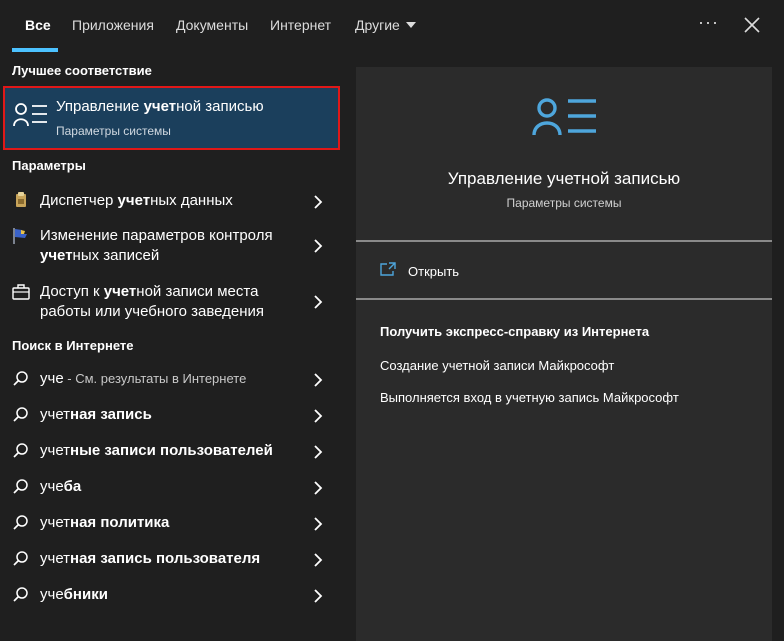  What do you see at coordinates (96, 414) in the screenshot?
I see `web-suggestion-label: учетная запись` at bounding box center [96, 414].